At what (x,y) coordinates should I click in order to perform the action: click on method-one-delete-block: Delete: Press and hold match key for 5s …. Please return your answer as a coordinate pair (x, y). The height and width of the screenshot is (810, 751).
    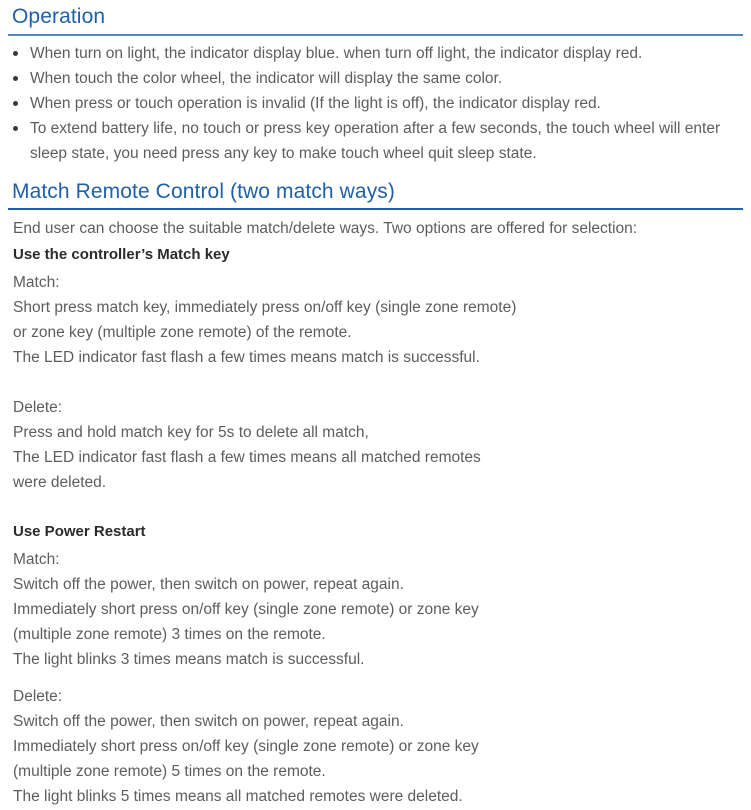
    Looking at the image, I should click on (375, 445).